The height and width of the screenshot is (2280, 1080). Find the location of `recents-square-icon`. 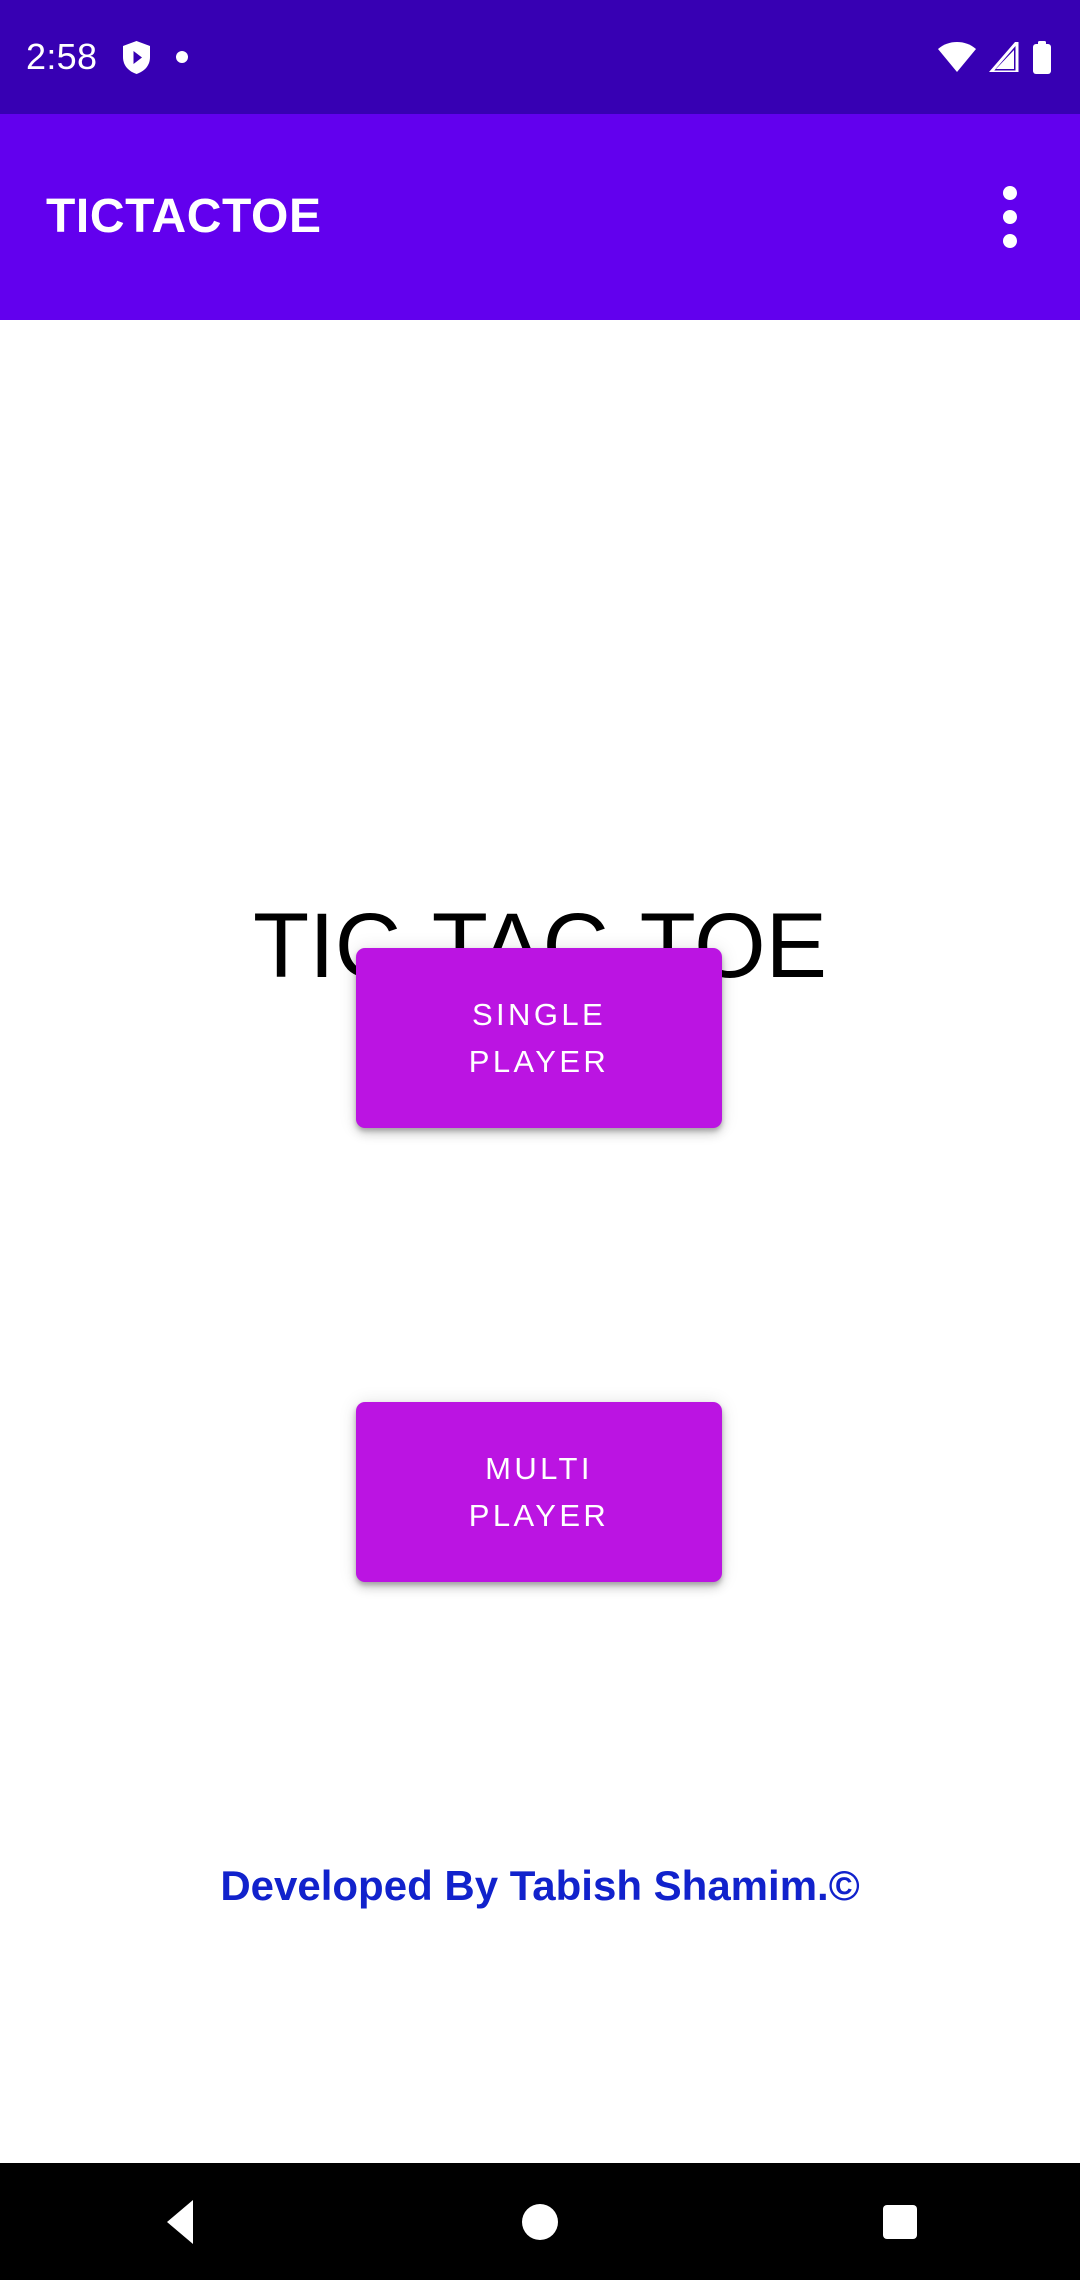

recents-square-icon is located at coordinates (900, 2221).